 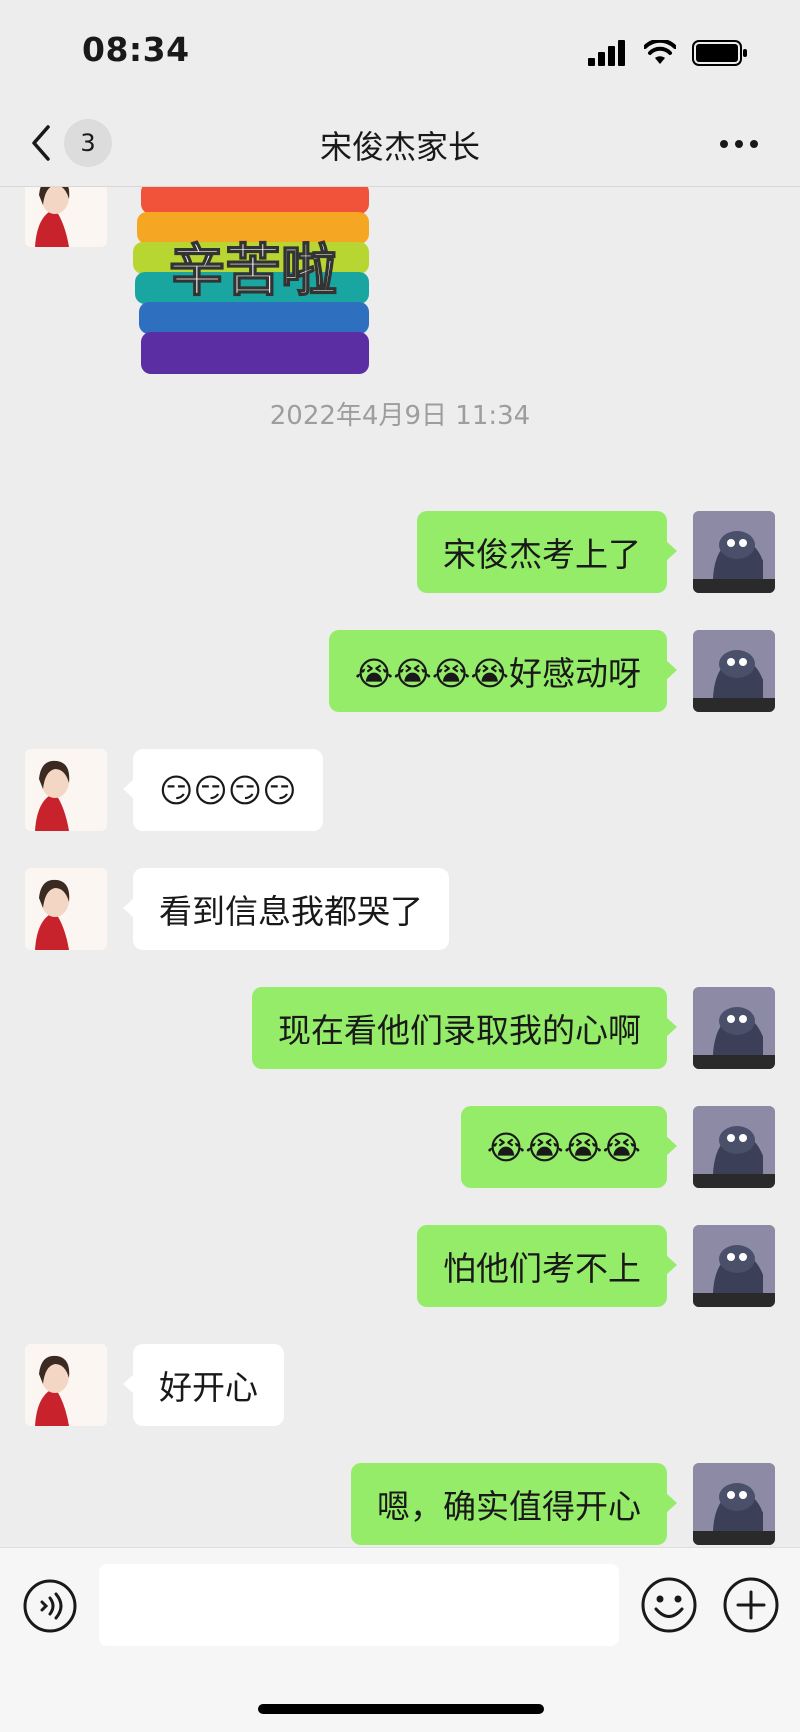 What do you see at coordinates (253, 271) in the screenshot?
I see `sticker-text: 辛苦啦` at bounding box center [253, 271].